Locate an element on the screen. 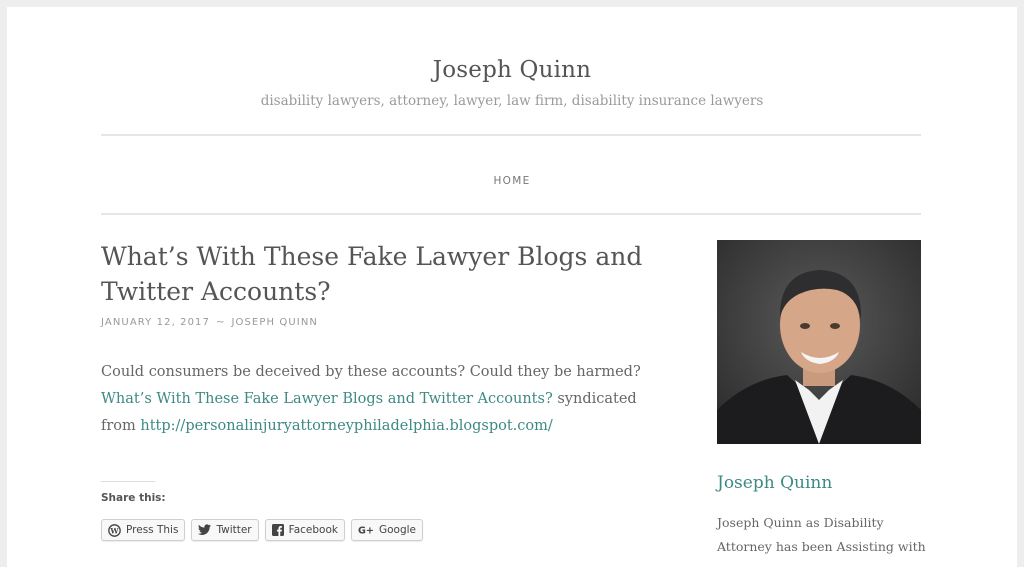  share-facebook-button: Facebook is located at coordinates (304, 530).